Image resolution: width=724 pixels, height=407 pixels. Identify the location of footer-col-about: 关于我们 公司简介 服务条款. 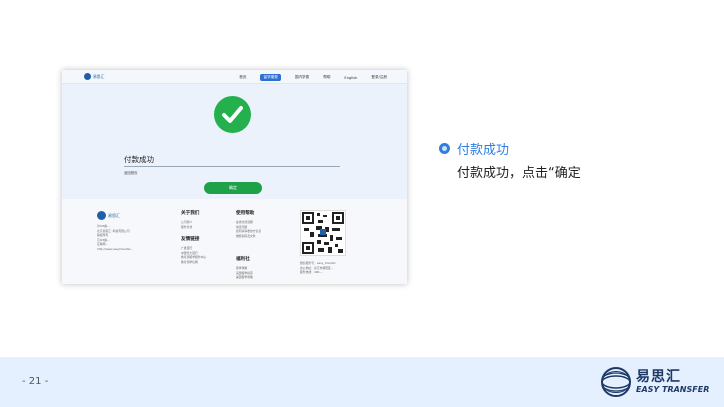
(190, 220).